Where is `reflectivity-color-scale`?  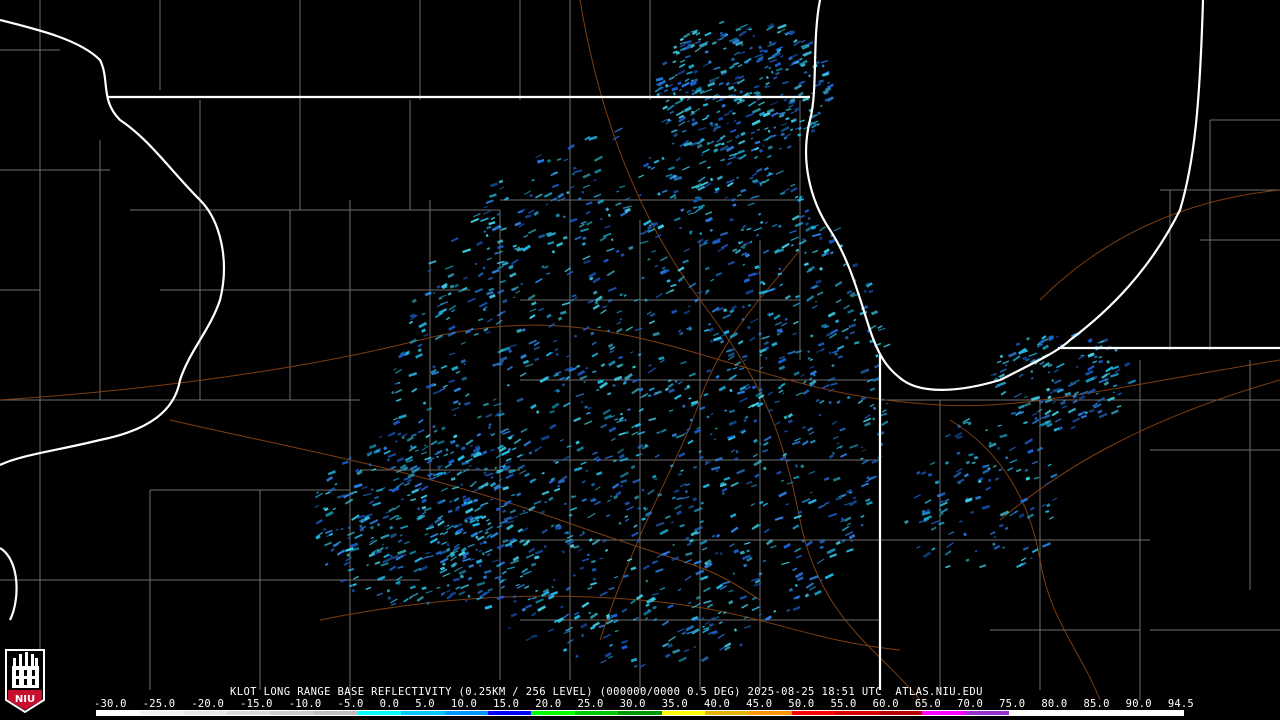
reflectivity-color-scale is located at coordinates (640, 713).